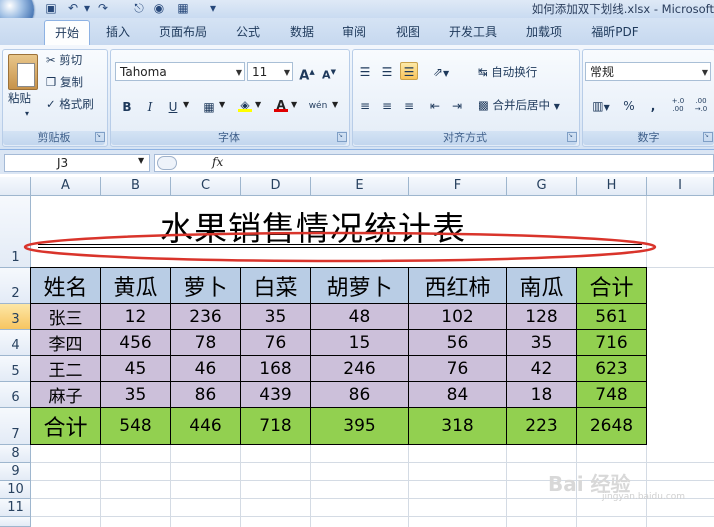 The image size is (714, 527). Describe the element at coordinates (51, 8) in the screenshot. I see `save-icon: ▣` at that location.